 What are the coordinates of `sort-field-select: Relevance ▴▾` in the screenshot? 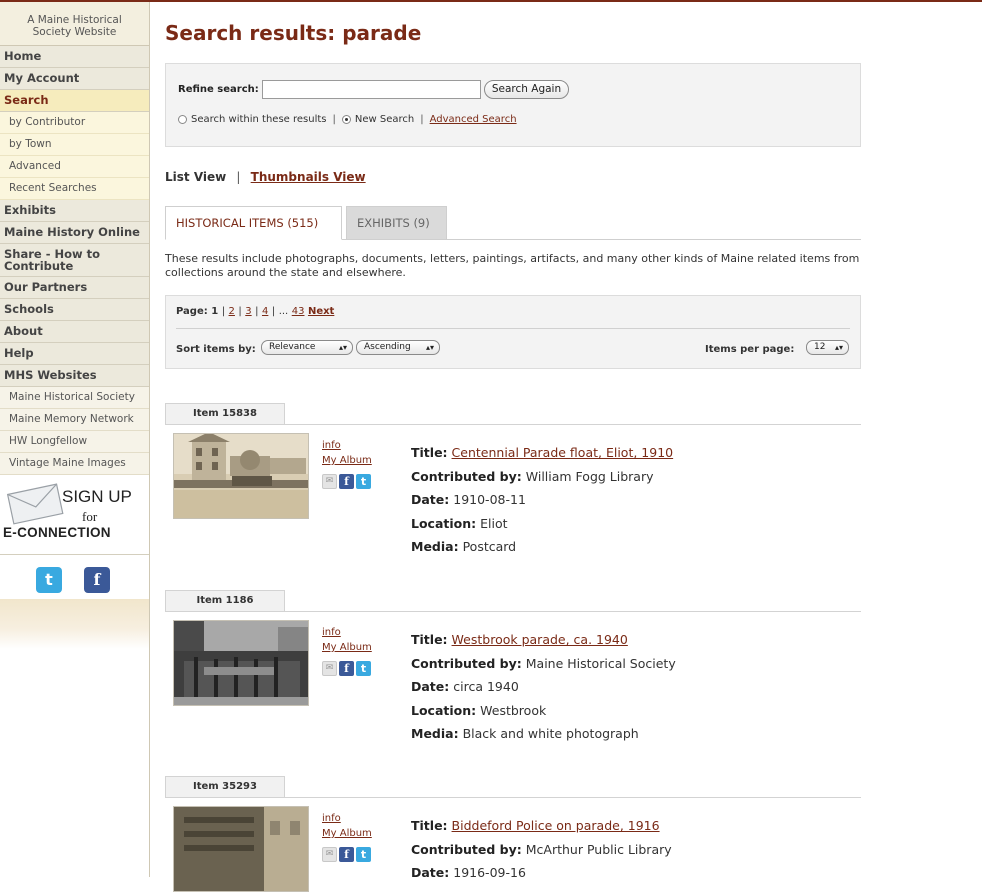 It's located at (307, 347).